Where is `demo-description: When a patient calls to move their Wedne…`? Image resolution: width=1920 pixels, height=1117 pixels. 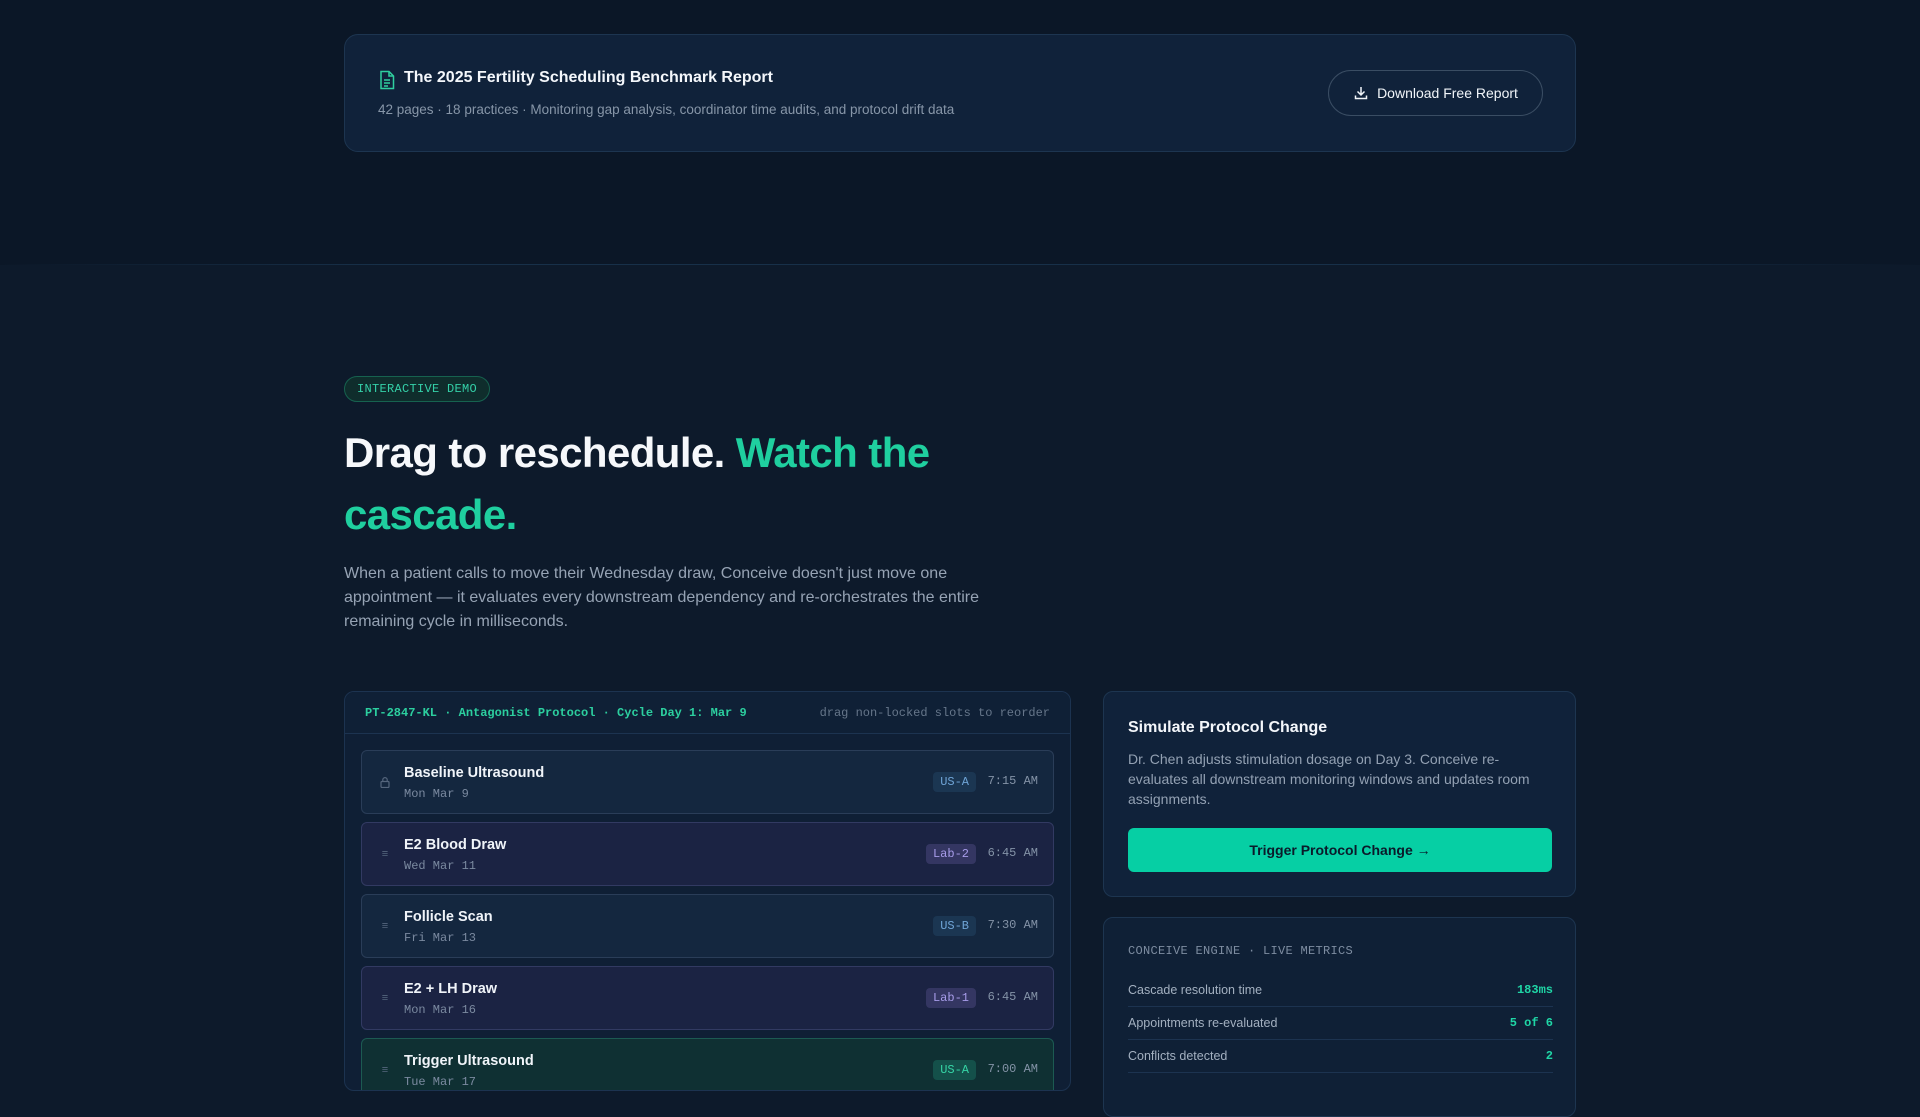 demo-description: When a patient calls to move their Wedne… is located at coordinates (662, 597).